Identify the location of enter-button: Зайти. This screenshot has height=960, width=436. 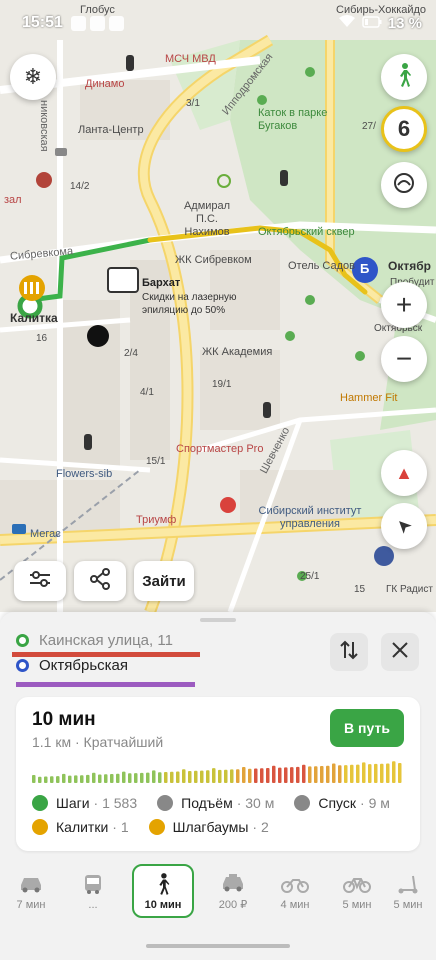
(164, 581).